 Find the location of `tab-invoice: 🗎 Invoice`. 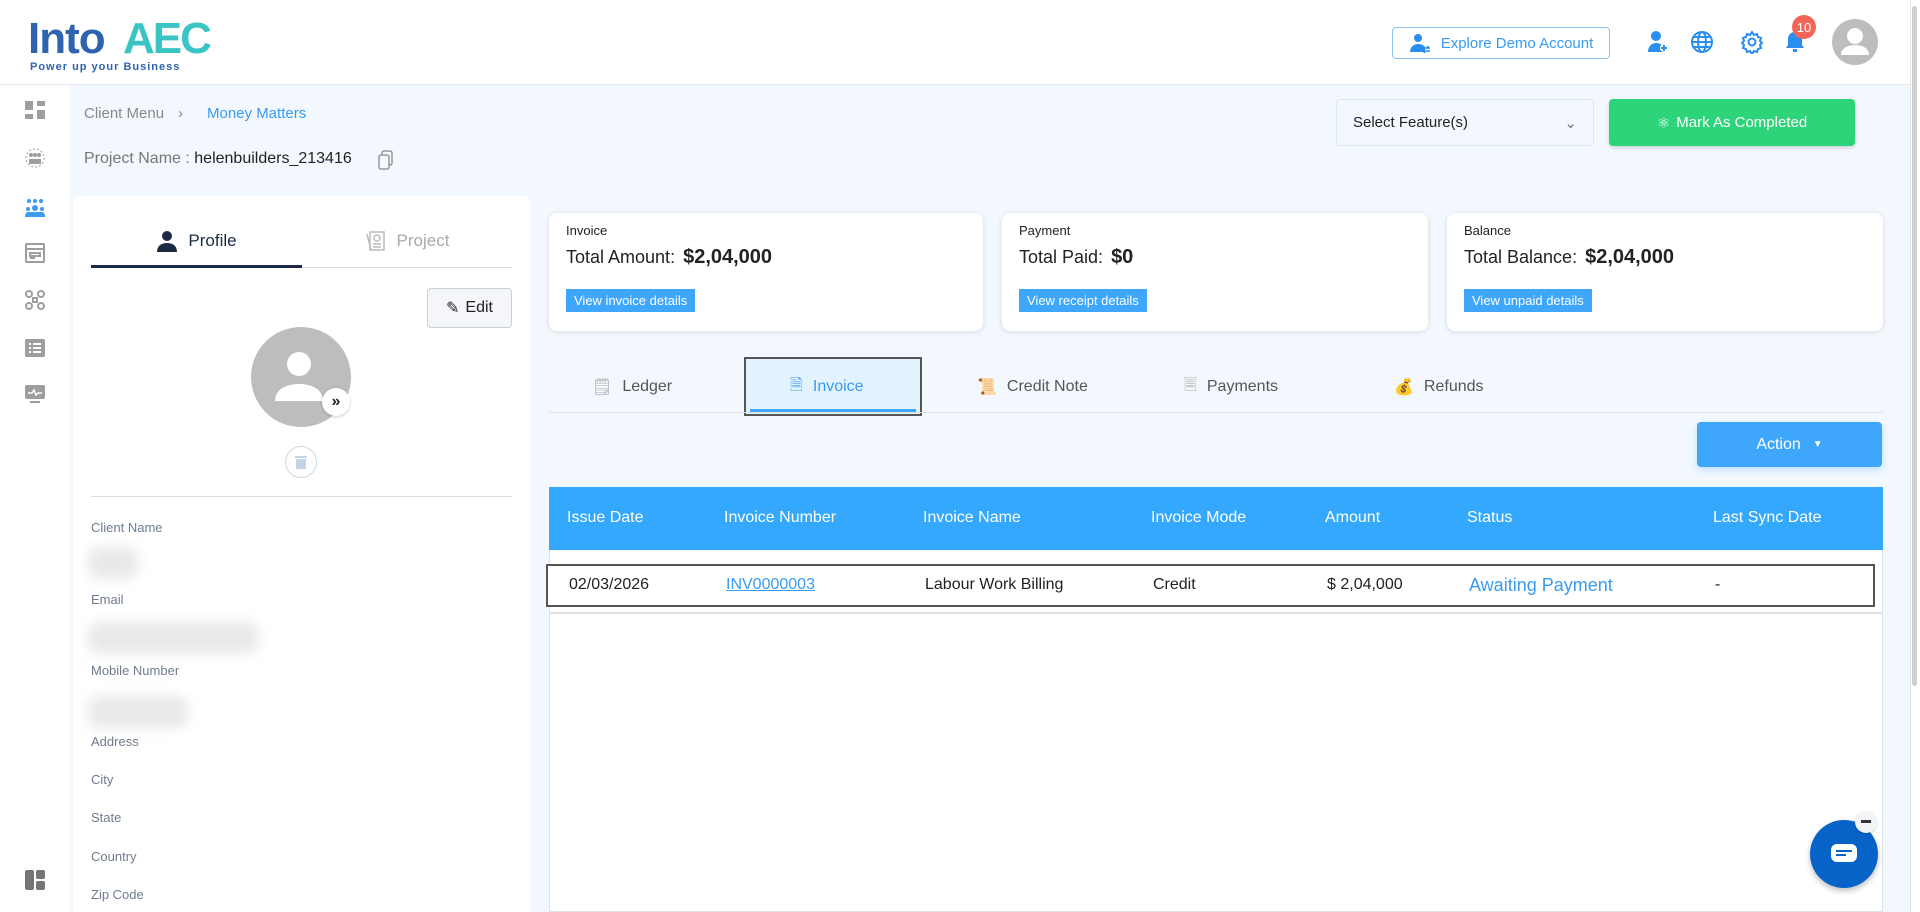

tab-invoice: 🗎 Invoice is located at coordinates (827, 387).